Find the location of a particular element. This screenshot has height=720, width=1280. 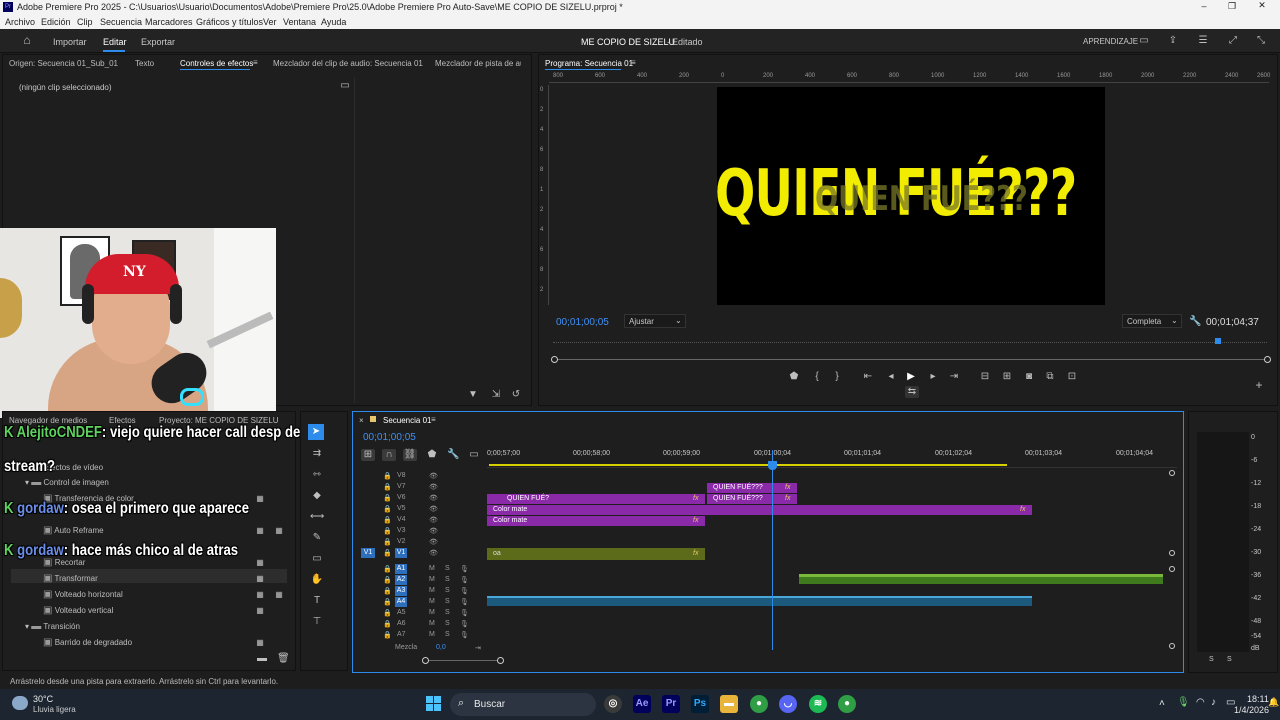

slip-icon: ⟷ is located at coordinates (317, 517).